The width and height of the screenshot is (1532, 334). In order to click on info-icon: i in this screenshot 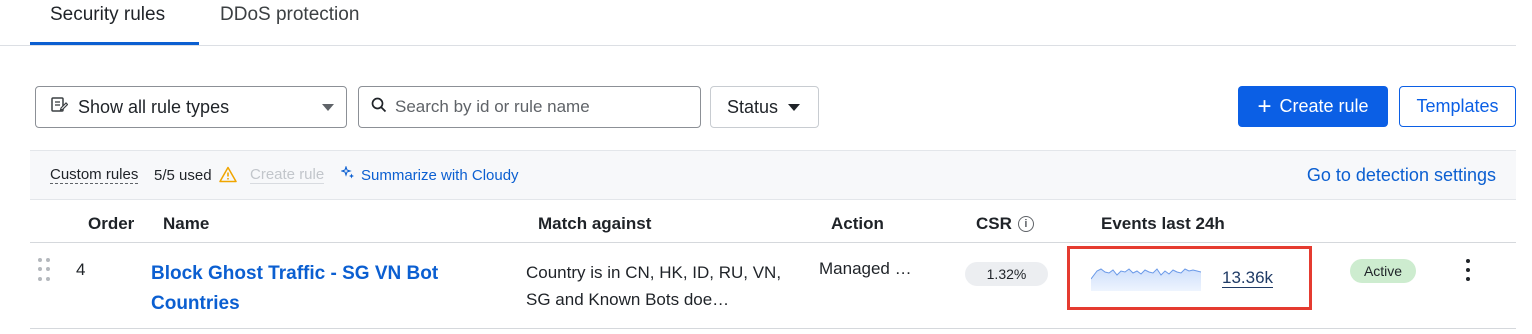, I will do `click(1025, 224)`.